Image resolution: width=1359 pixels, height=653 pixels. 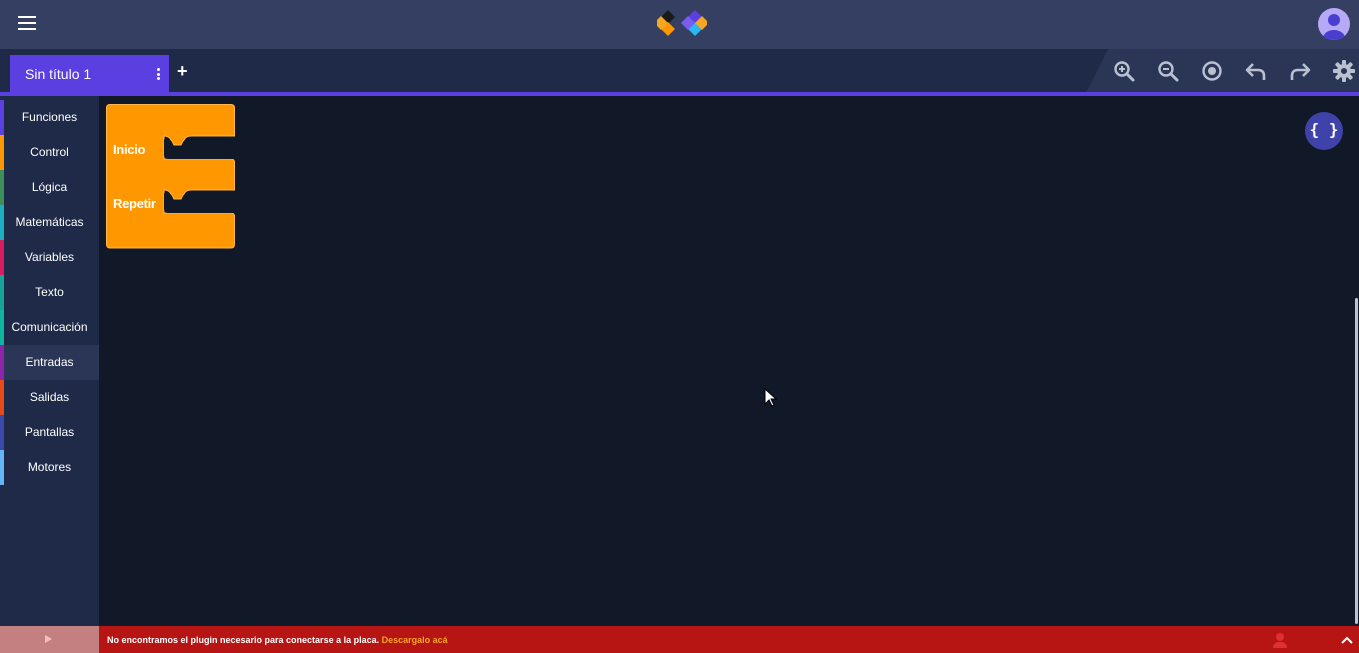 I want to click on add-tab-button: +, so click(x=182, y=71).